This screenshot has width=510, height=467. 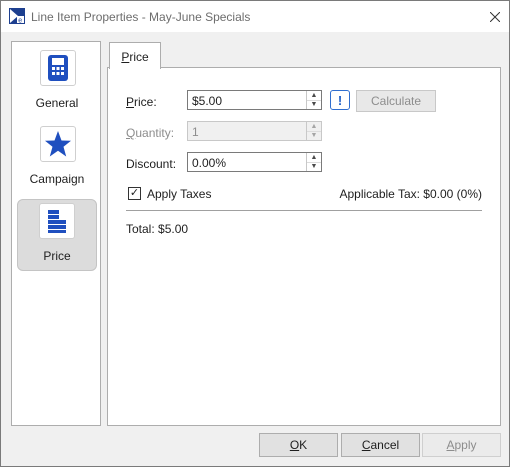 I want to click on apply-button: Apply, so click(x=461, y=445).